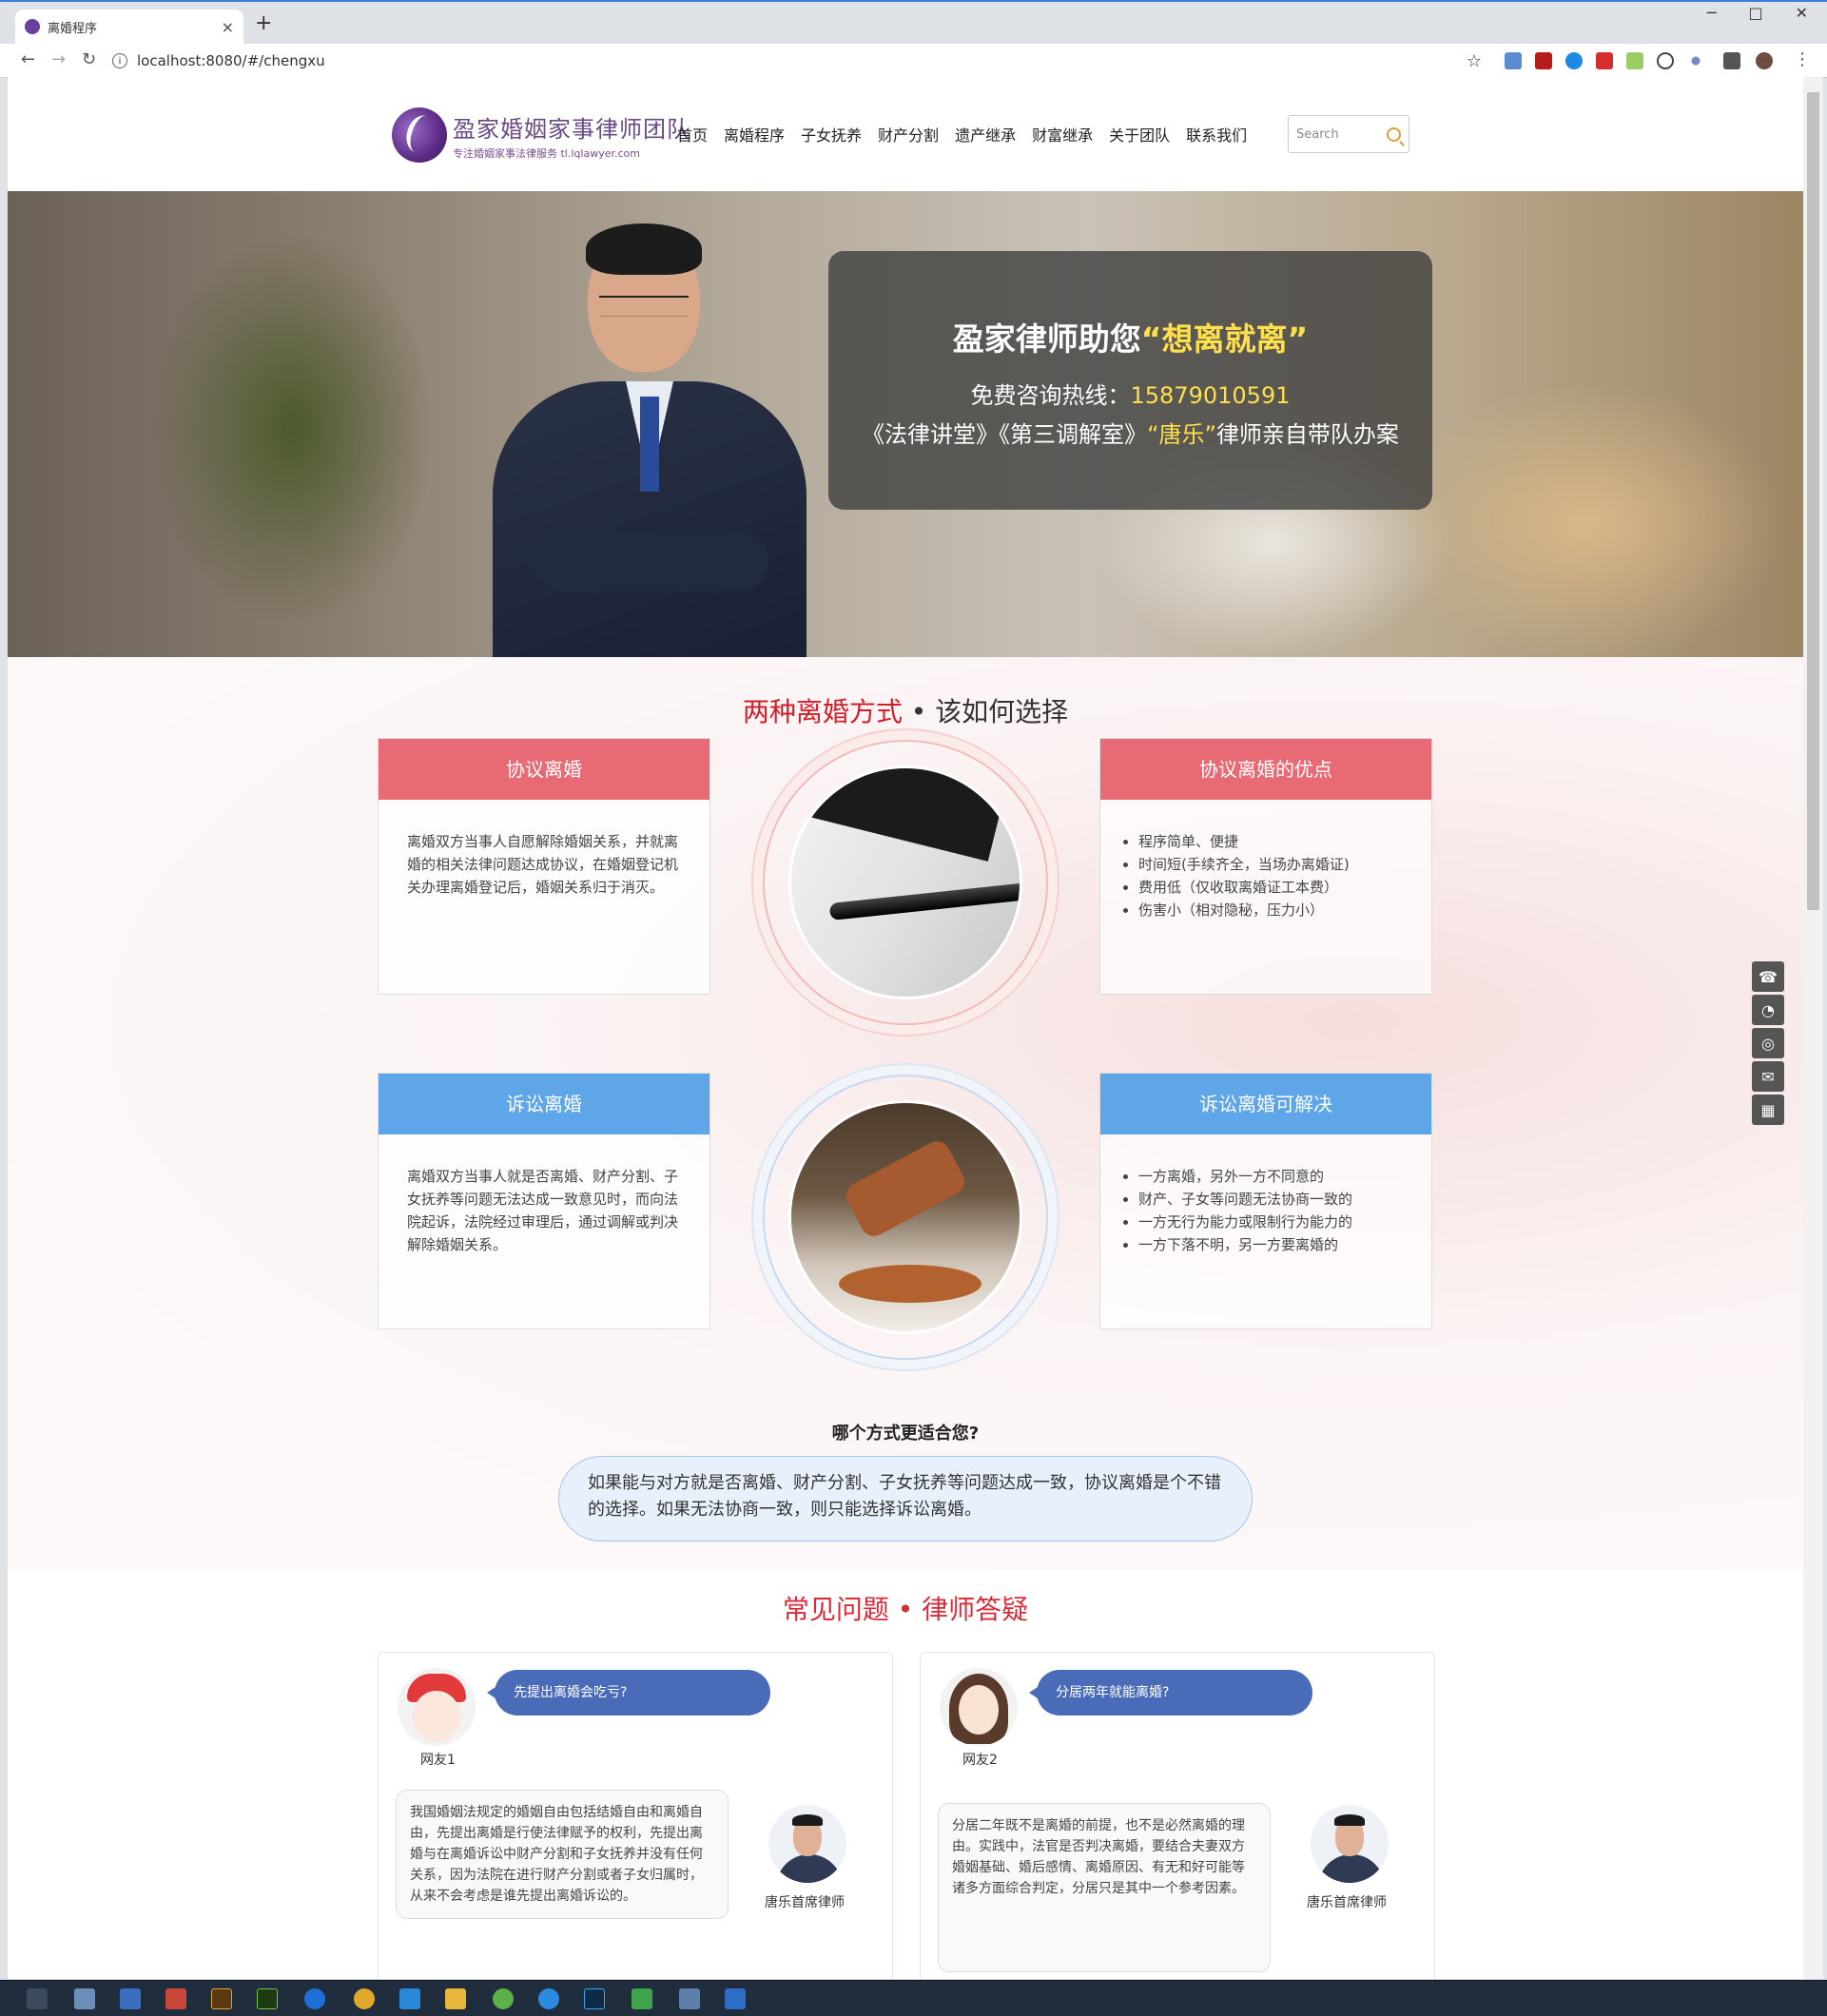 The height and width of the screenshot is (2016, 1827). I want to click on forward-icon: →, so click(59, 59).